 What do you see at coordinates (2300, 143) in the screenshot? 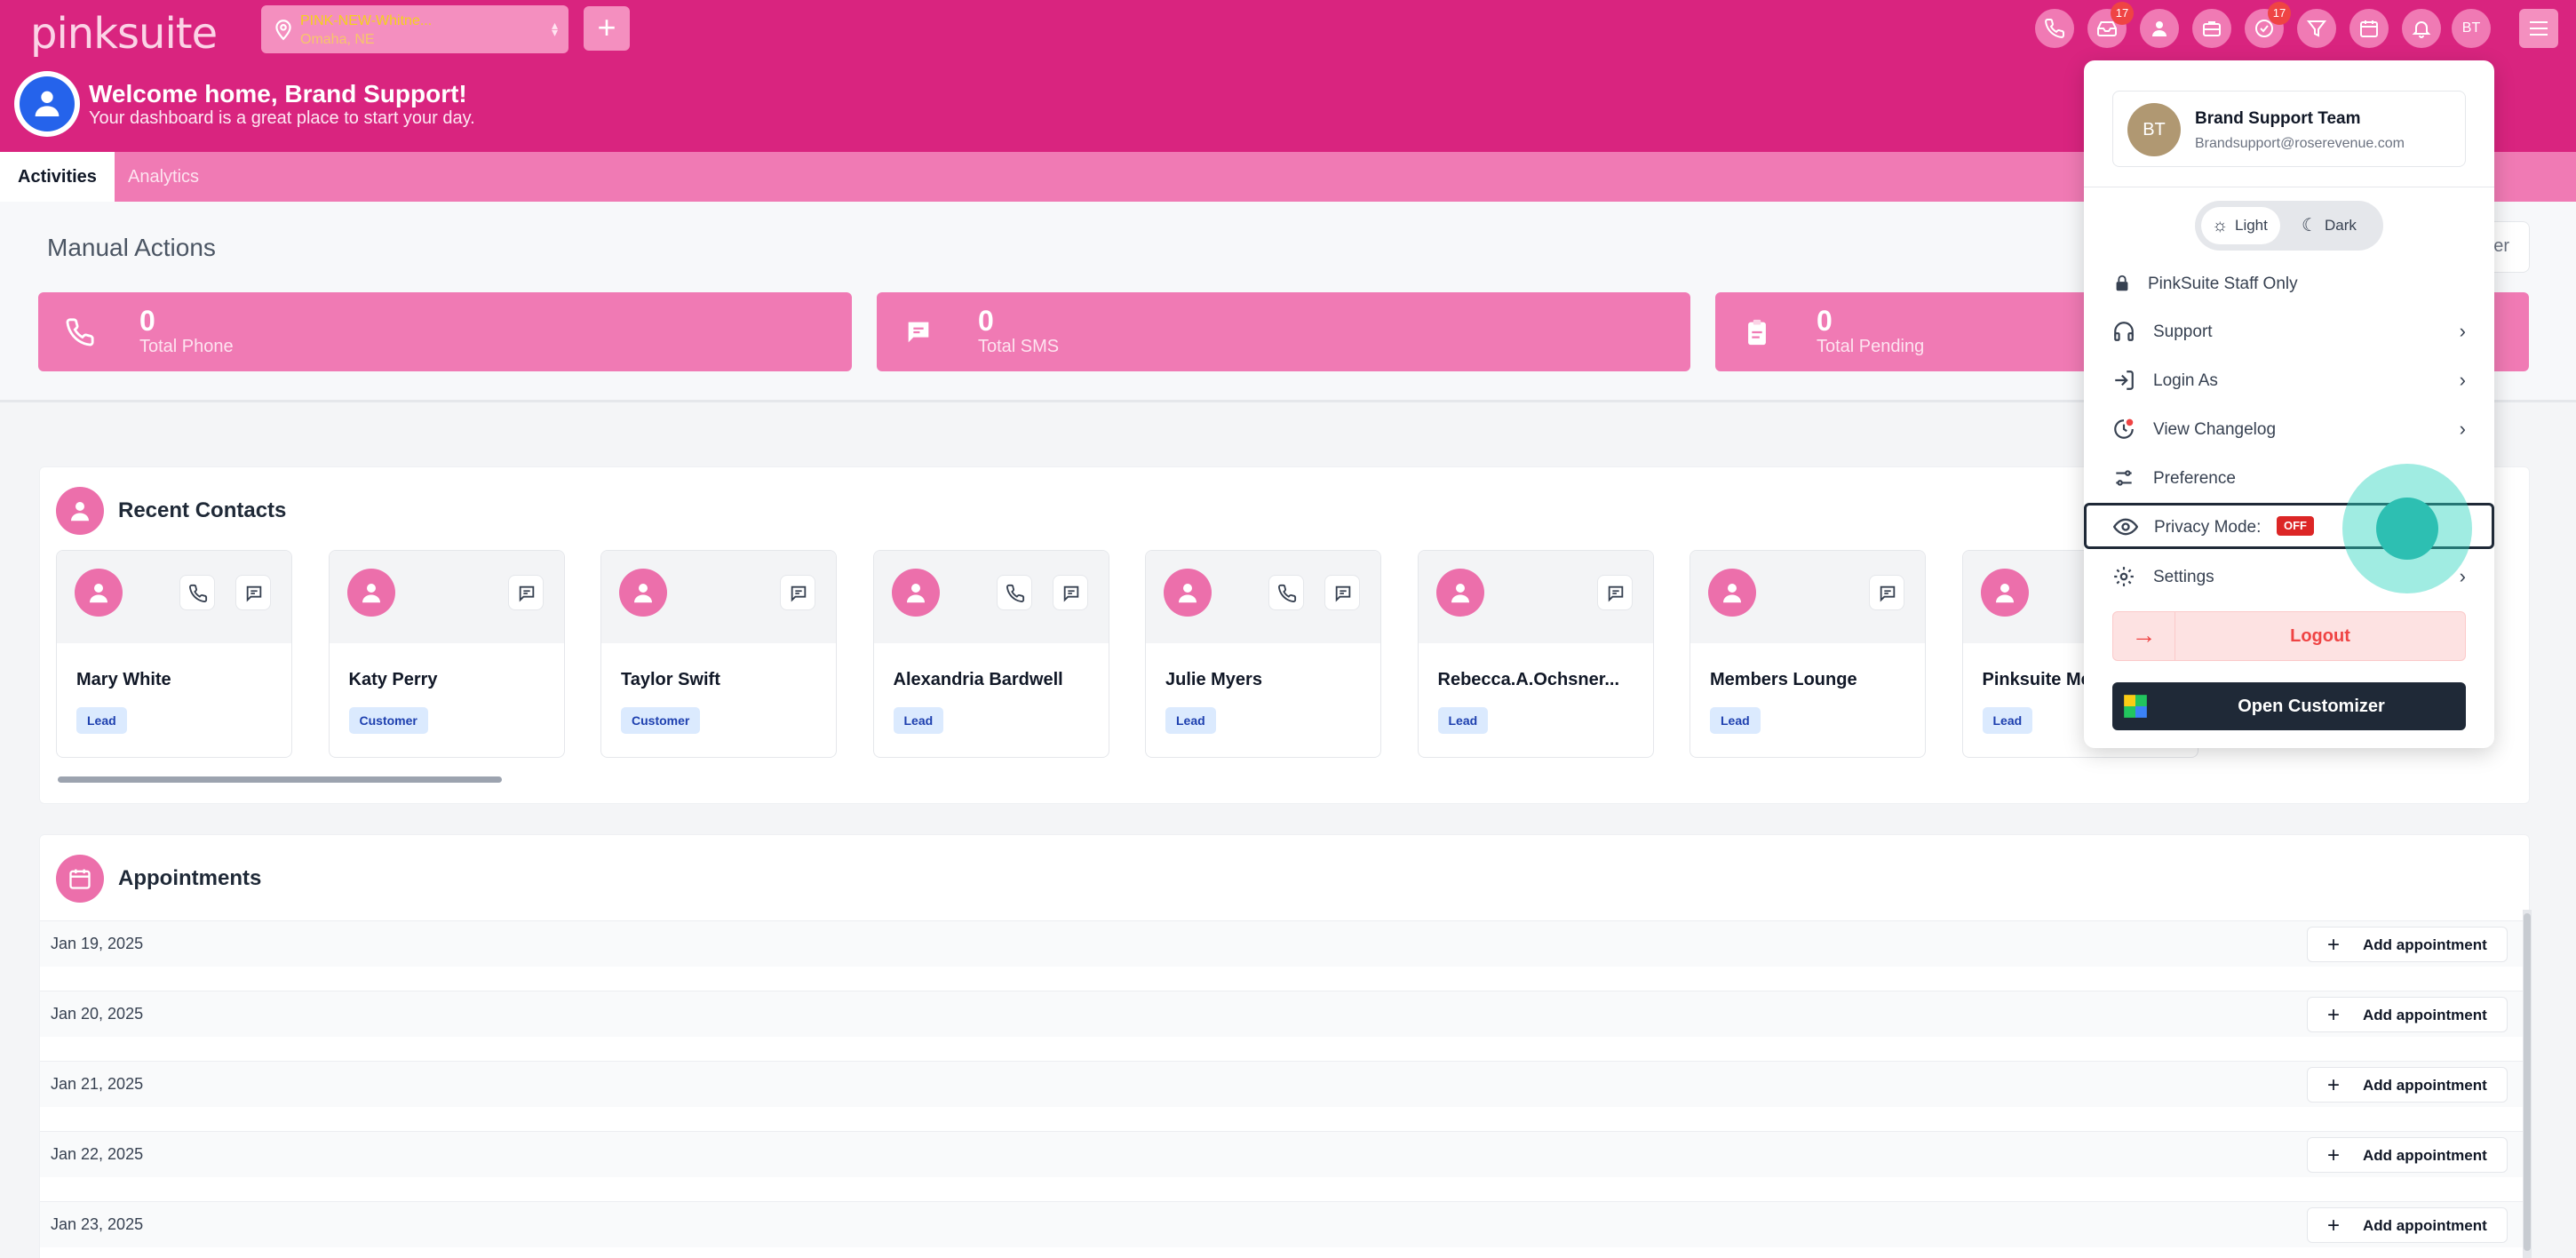
I see `profile-email: Brandsupport@roserevenue.com` at bounding box center [2300, 143].